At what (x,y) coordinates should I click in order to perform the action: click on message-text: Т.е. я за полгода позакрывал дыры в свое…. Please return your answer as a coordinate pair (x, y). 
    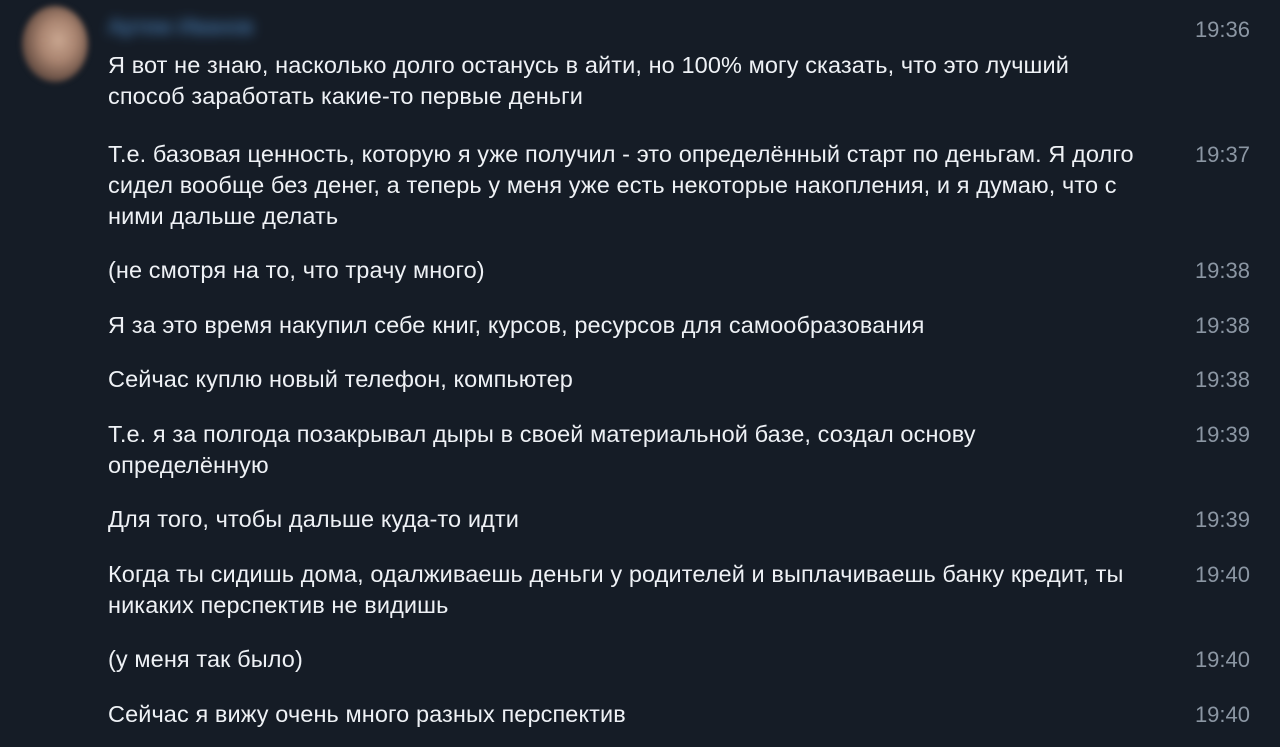
    Looking at the image, I should click on (542, 449).